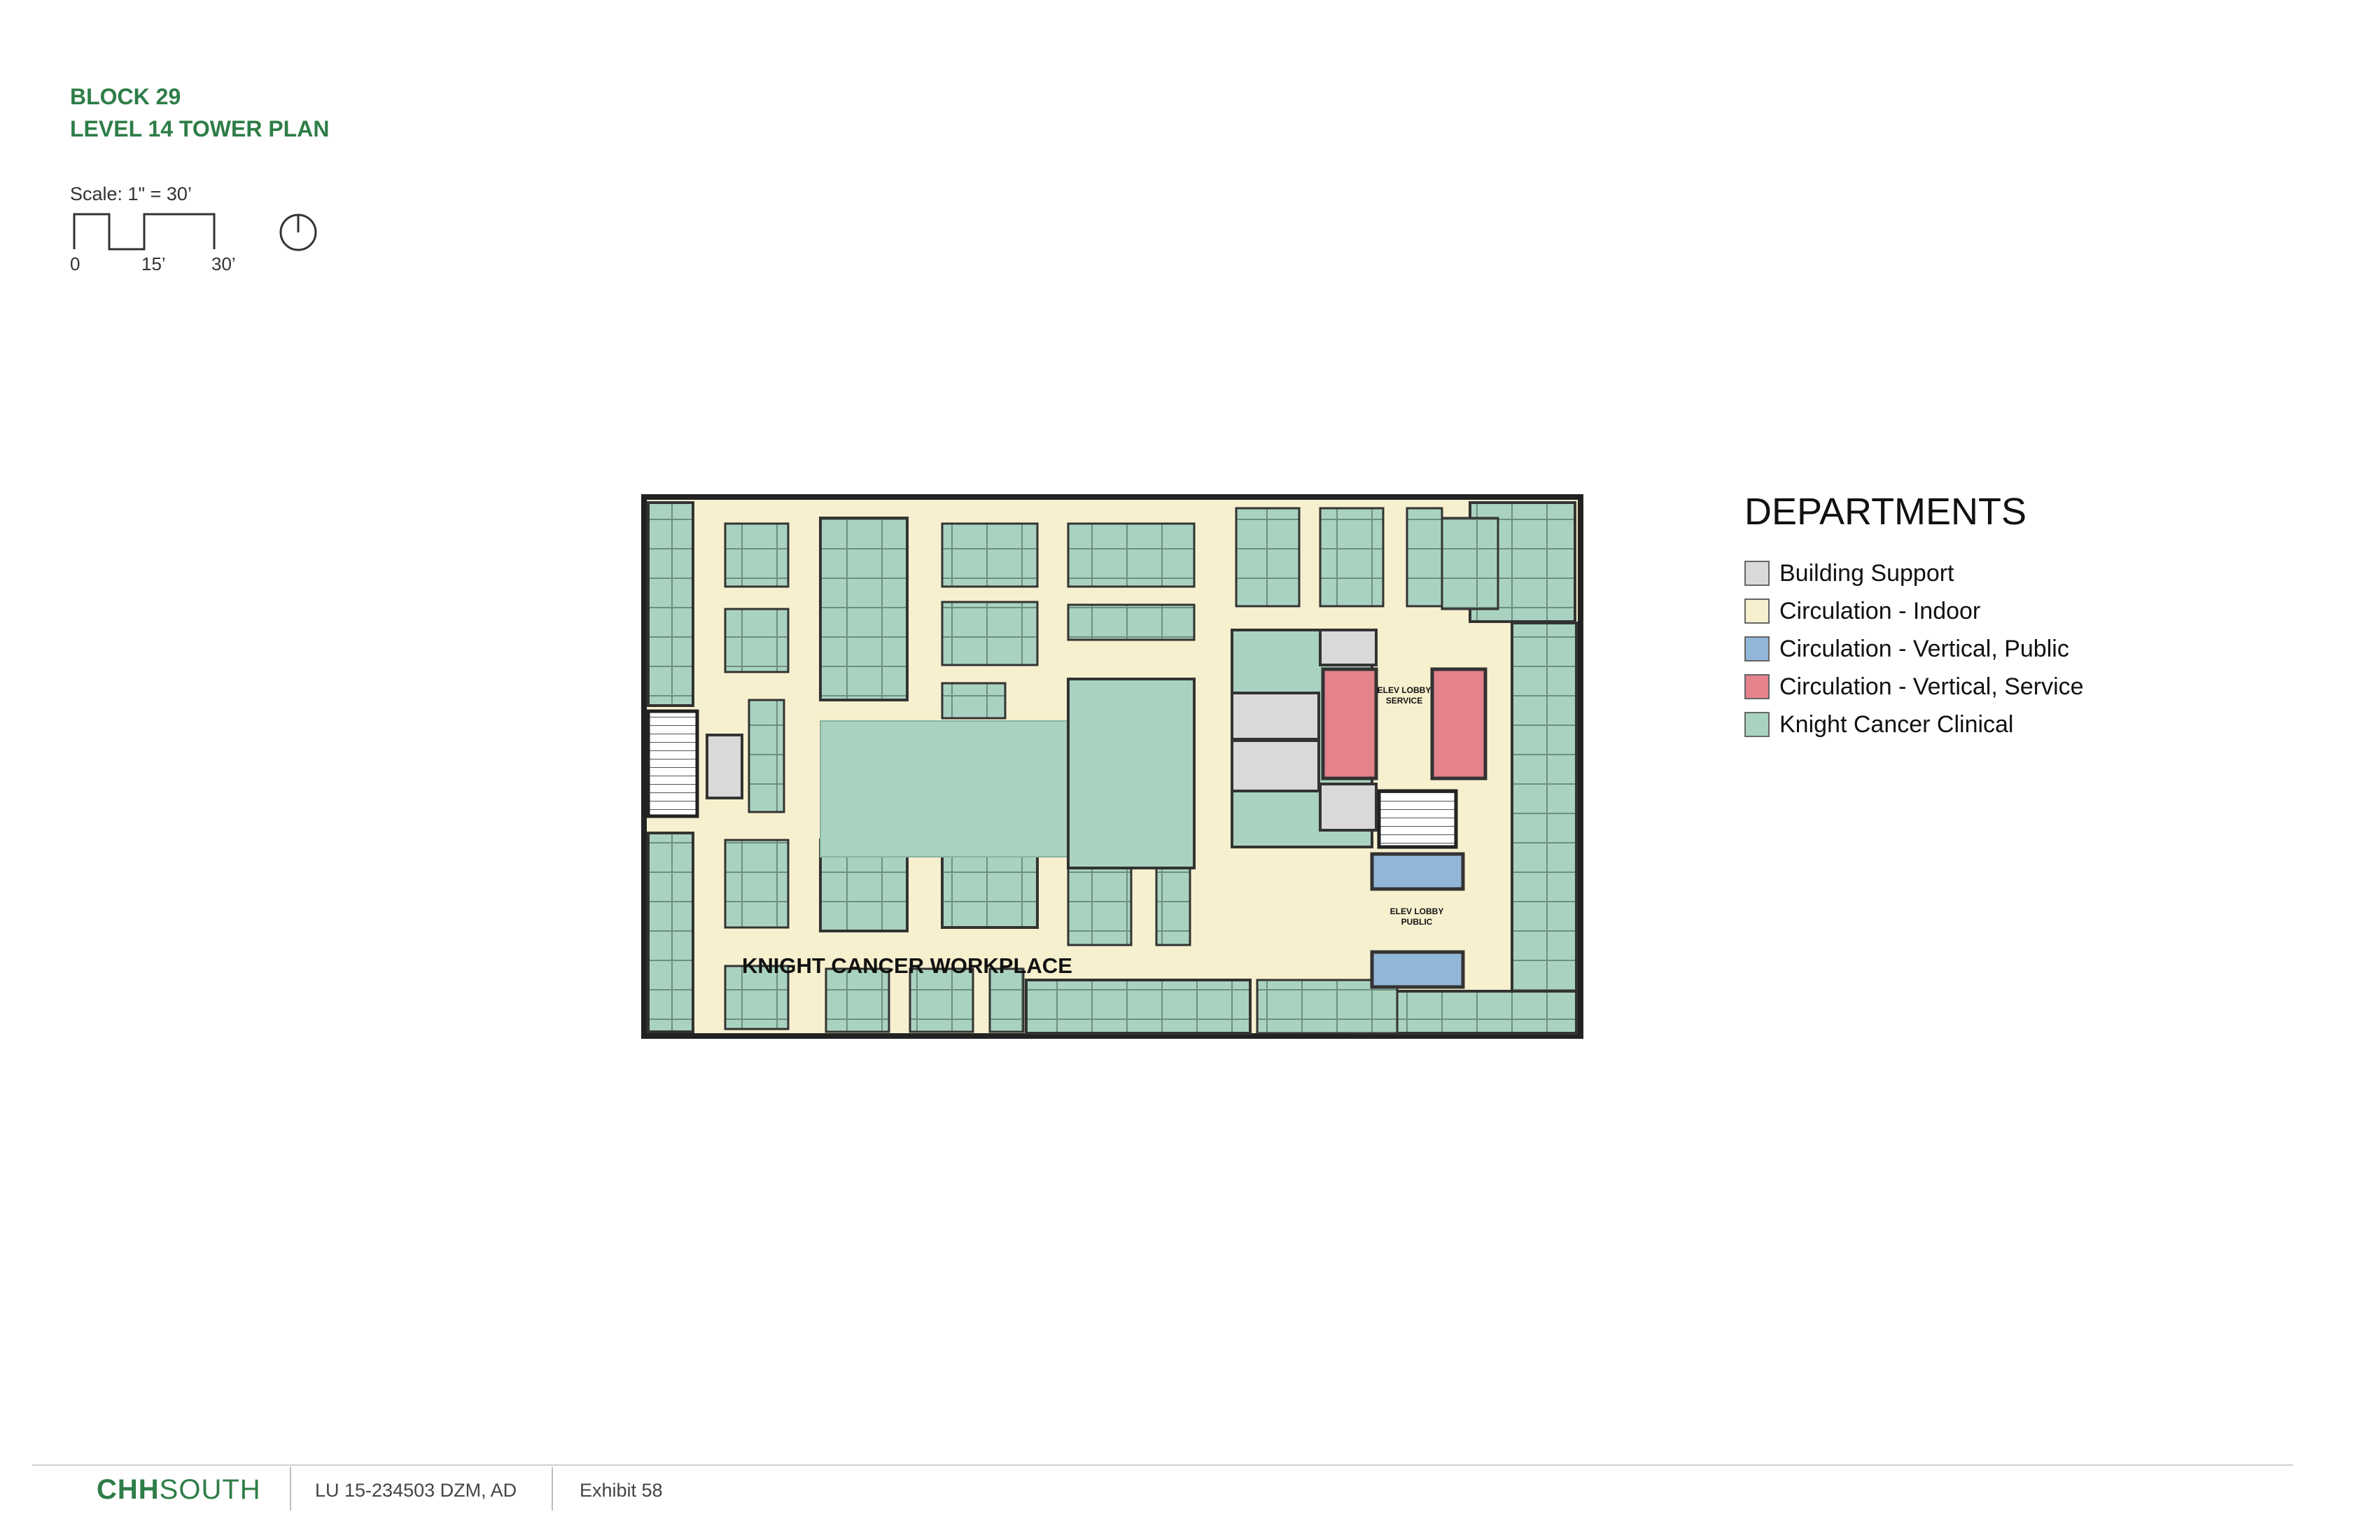 The height and width of the screenshot is (1540, 2380). What do you see at coordinates (1417, 922) in the screenshot?
I see `public-lobby-label-2: PUBLIC` at bounding box center [1417, 922].